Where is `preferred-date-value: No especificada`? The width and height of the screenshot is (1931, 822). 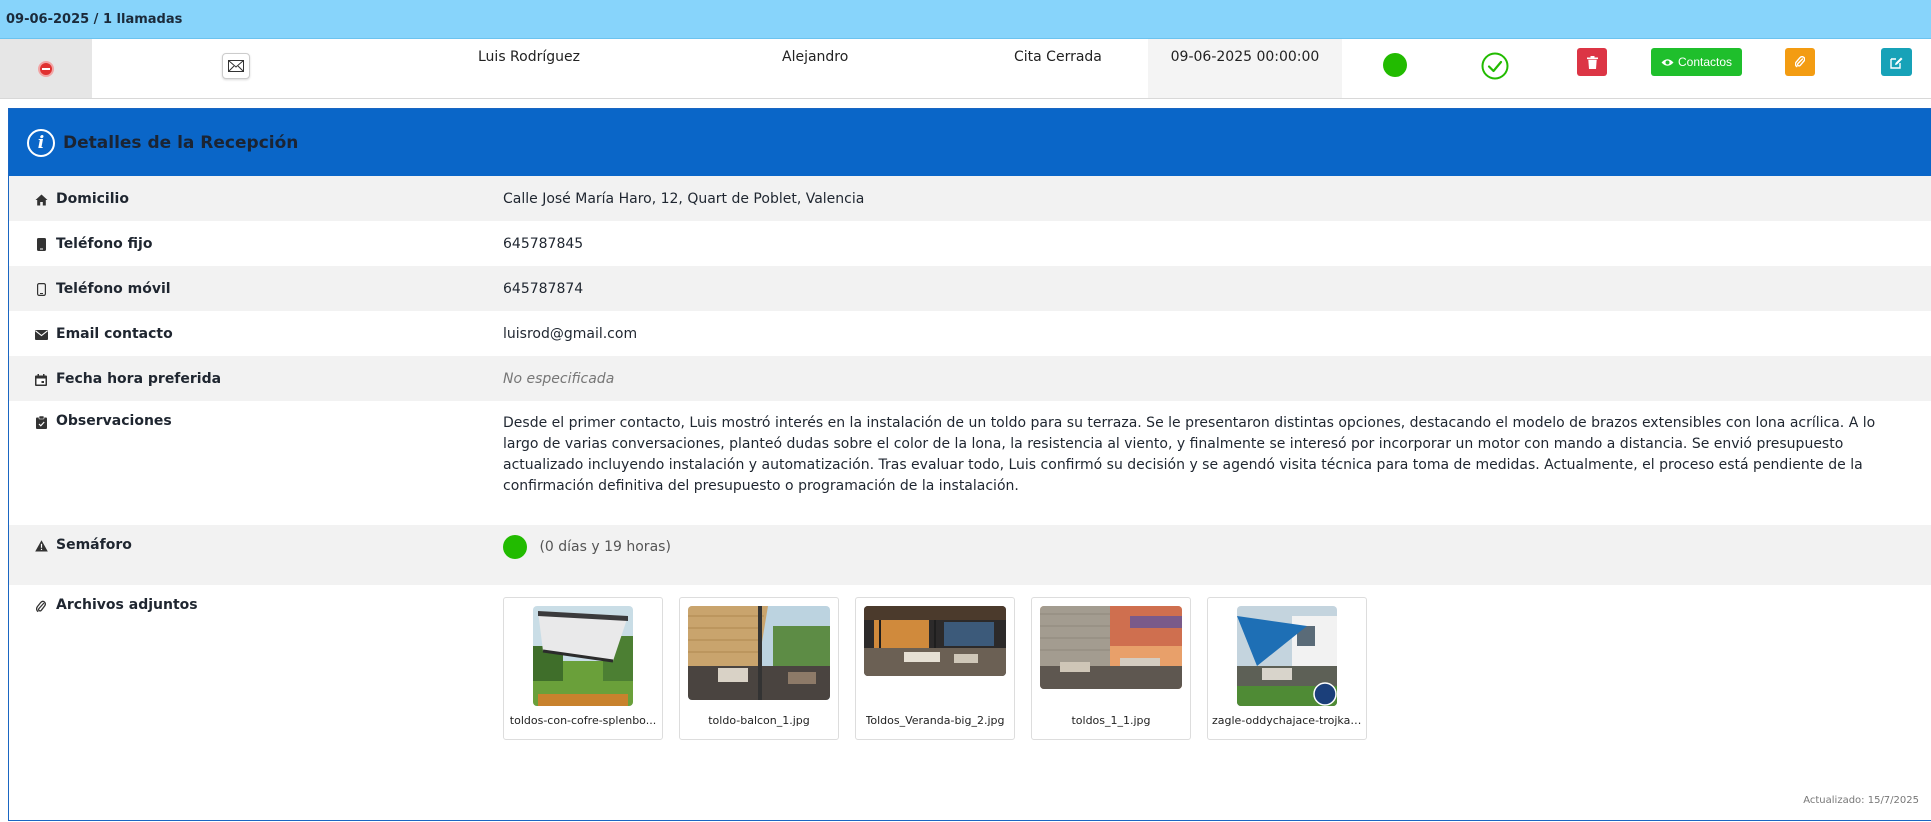
preferred-date-value: No especificada is located at coordinates (559, 378).